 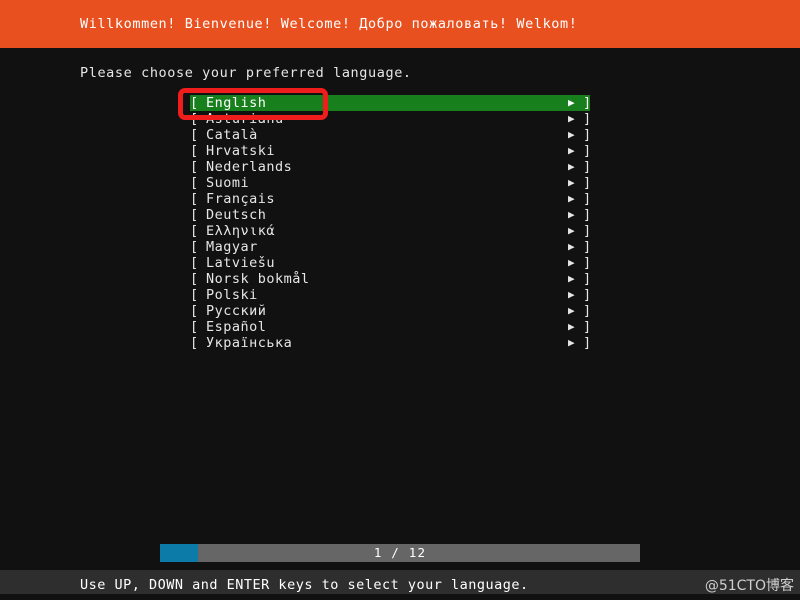 What do you see at coordinates (241, 199) in the screenshot?
I see `language-option-label: Français` at bounding box center [241, 199].